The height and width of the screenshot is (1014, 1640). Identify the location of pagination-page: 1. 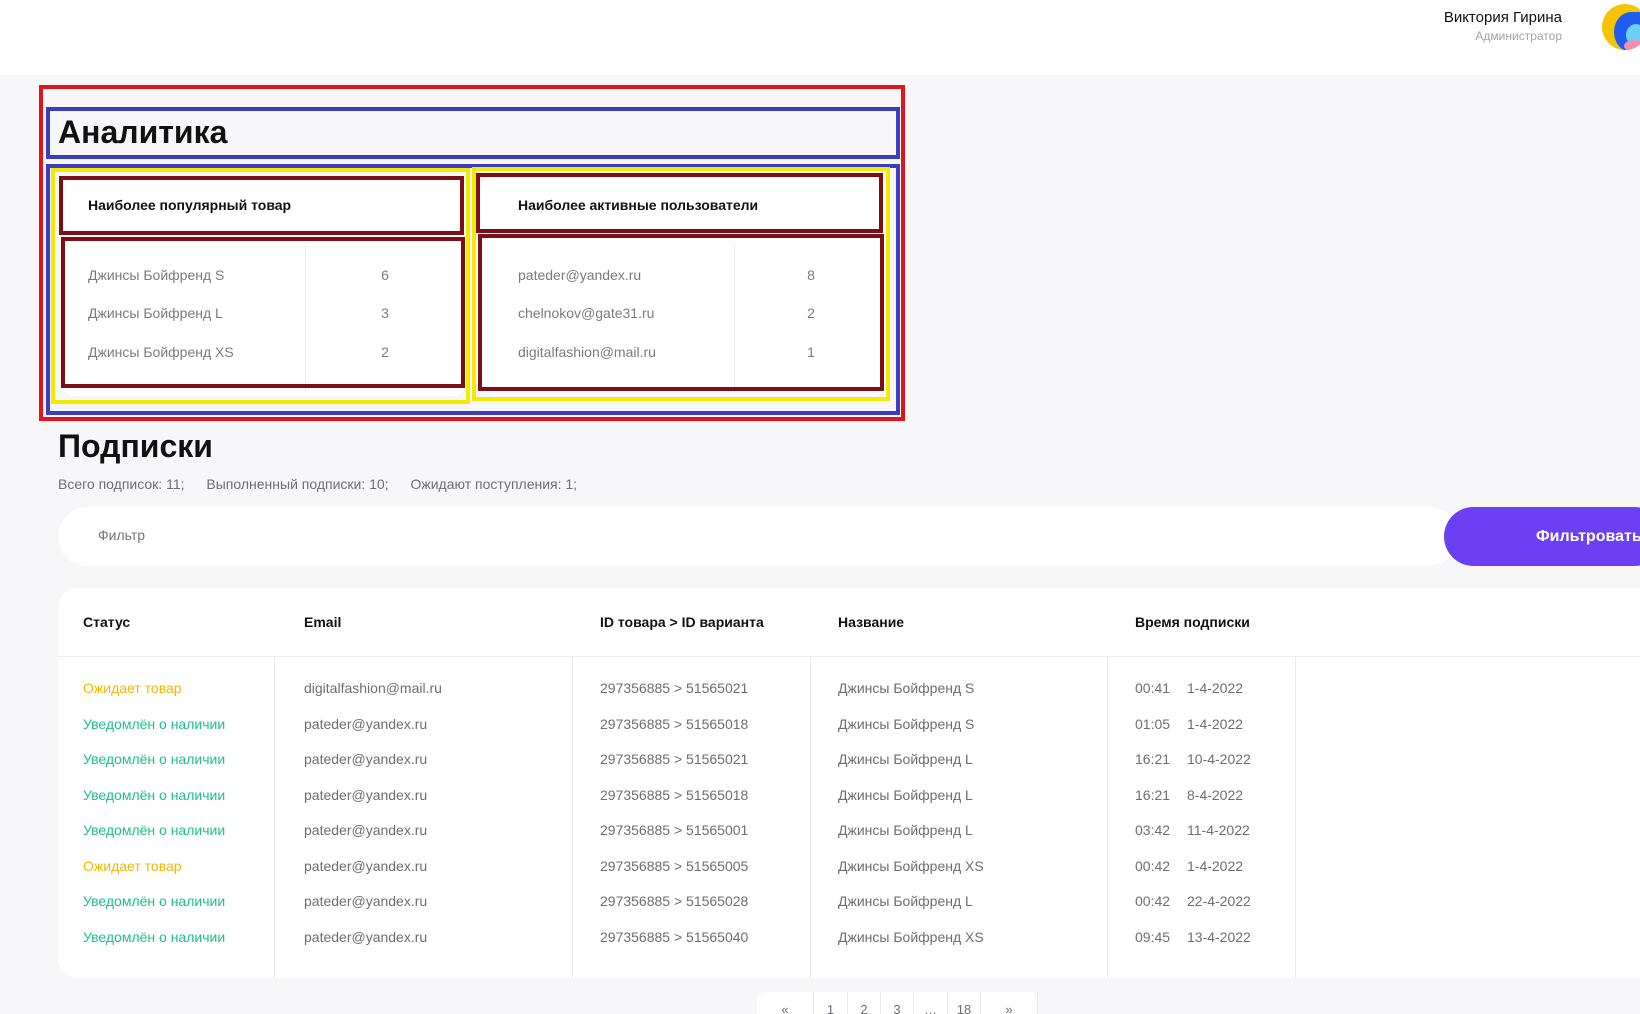
(831, 1003).